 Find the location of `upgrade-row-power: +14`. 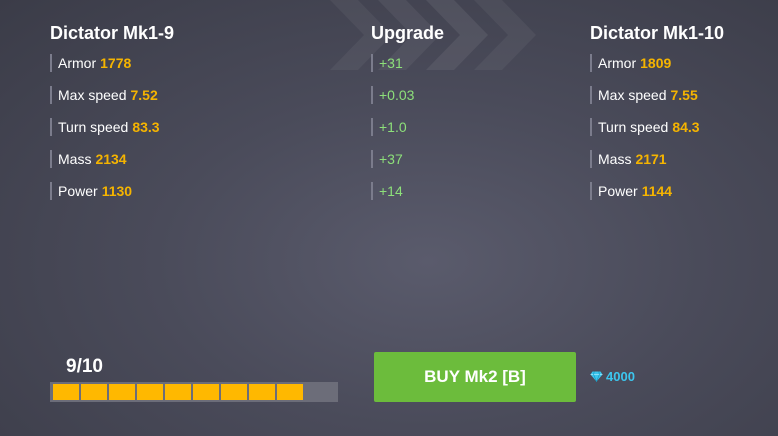

upgrade-row-power: +14 is located at coordinates (407, 191).